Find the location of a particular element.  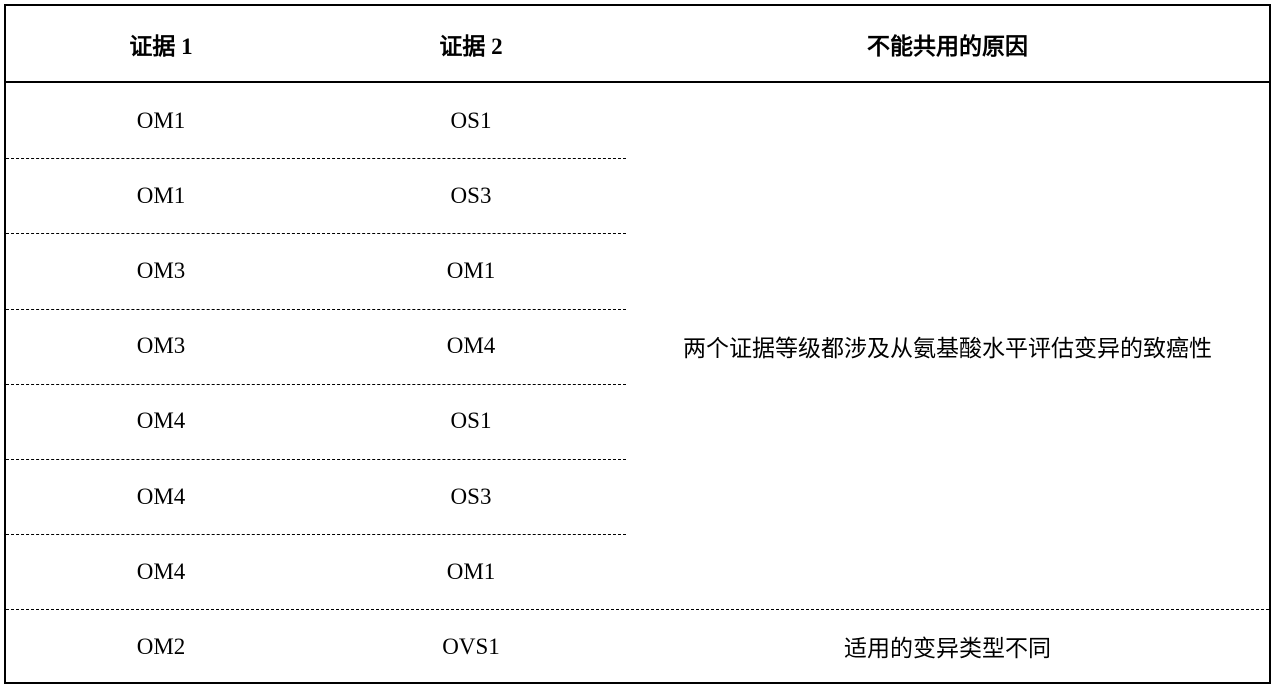

evidence-2-cell: OM4 is located at coordinates (471, 346).